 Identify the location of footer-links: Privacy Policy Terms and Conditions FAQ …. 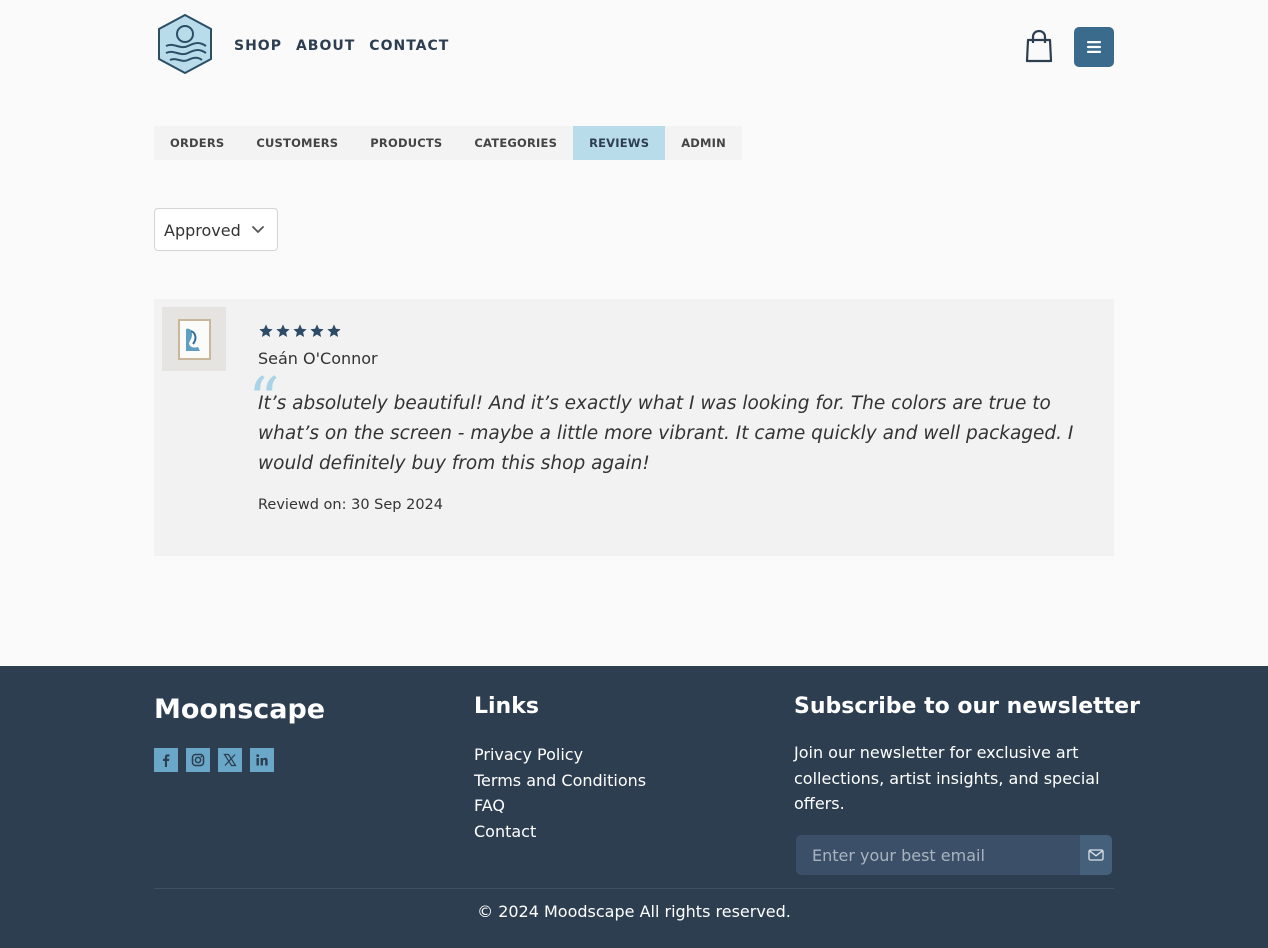
(560, 793).